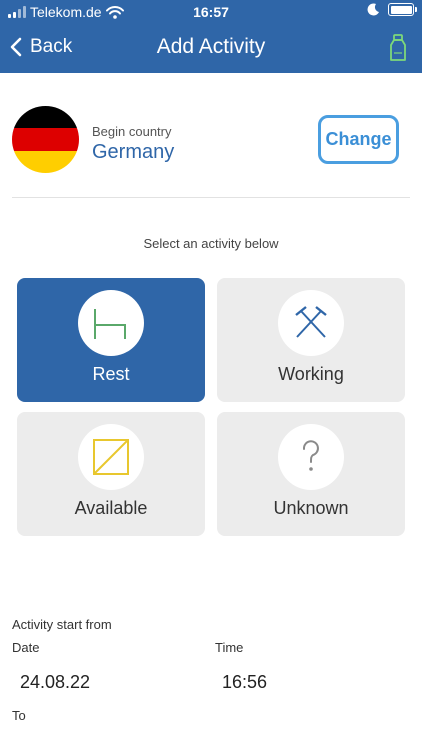 This screenshot has width=422, height=750. I want to click on bed-icon, so click(110, 324).